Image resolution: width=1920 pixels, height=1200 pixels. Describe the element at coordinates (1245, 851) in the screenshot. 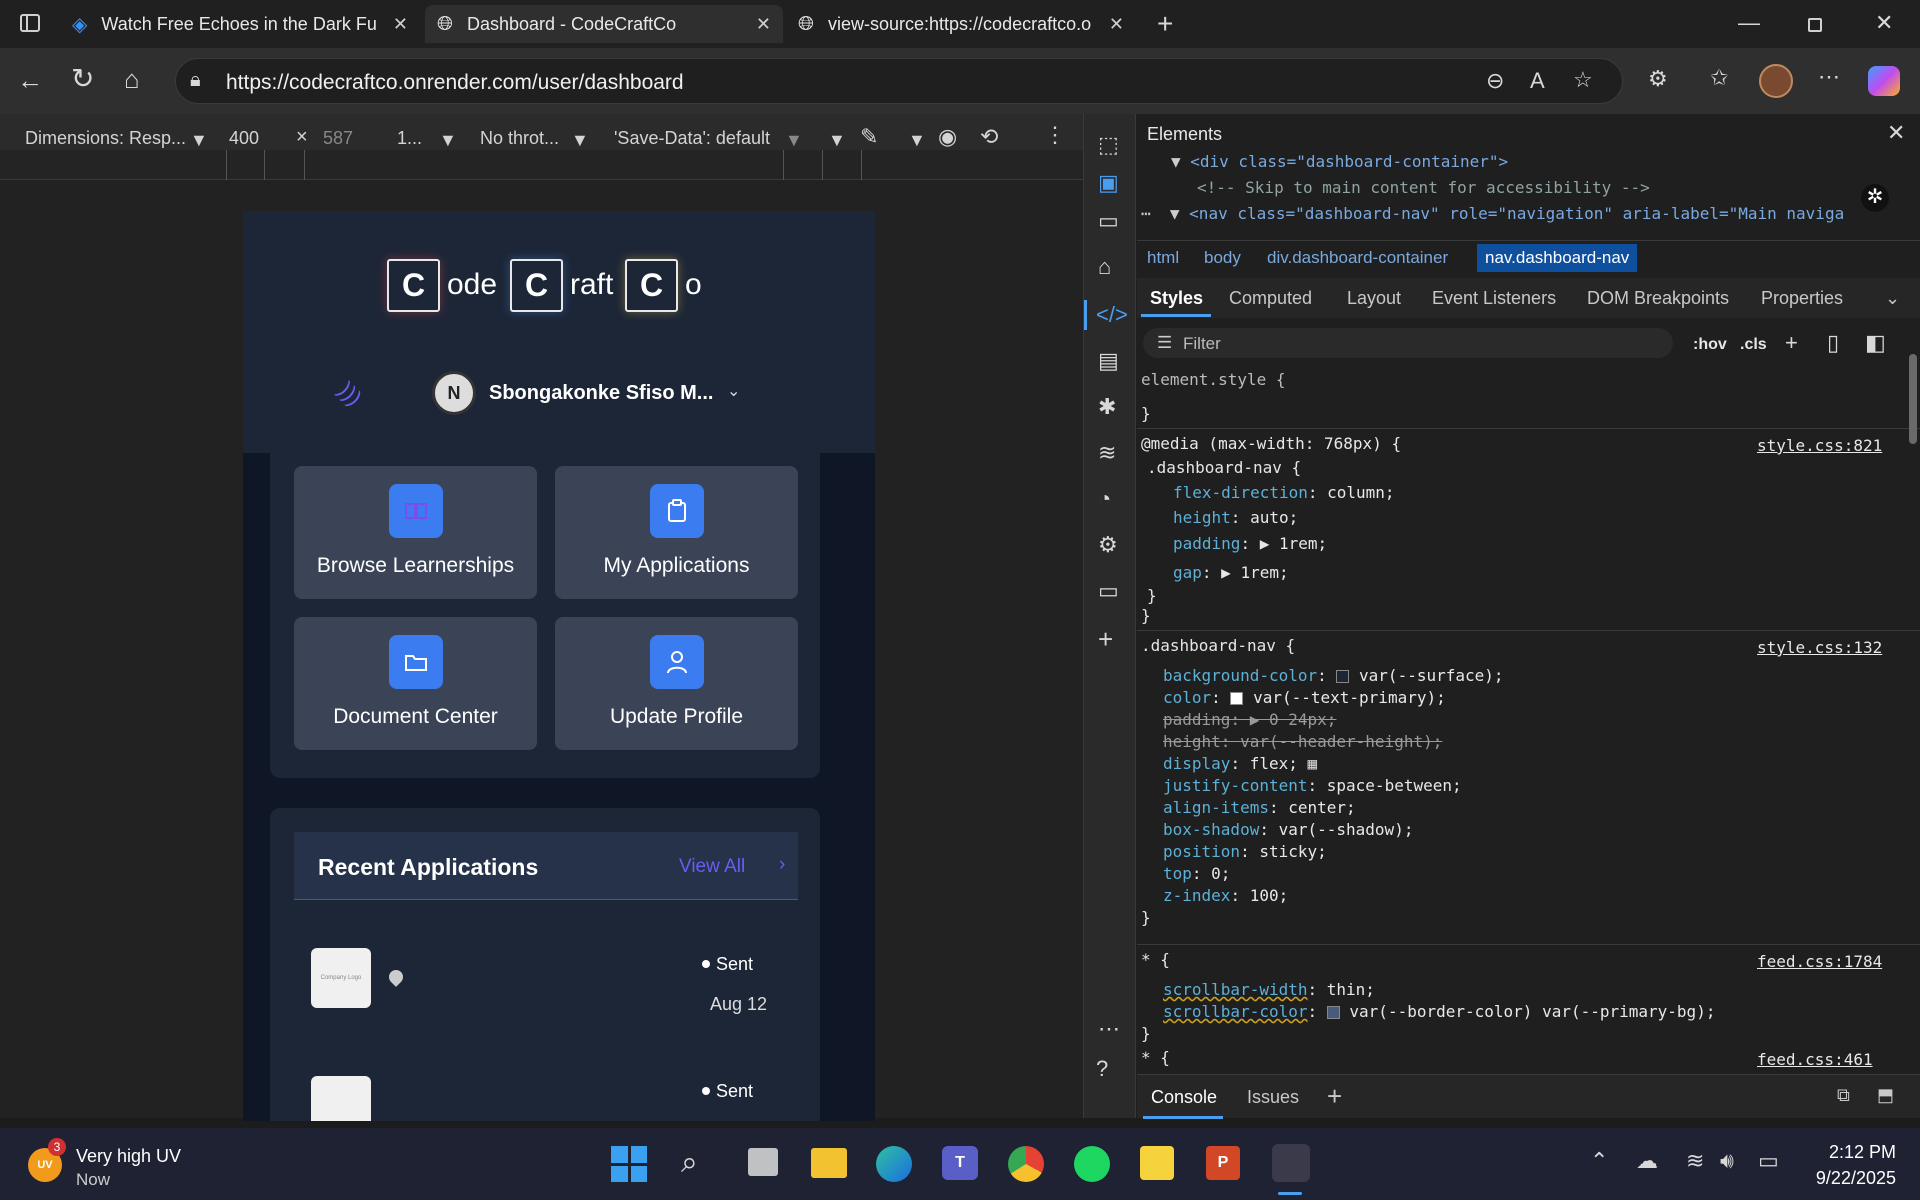

I see `css-declaration: position: sticky;` at that location.